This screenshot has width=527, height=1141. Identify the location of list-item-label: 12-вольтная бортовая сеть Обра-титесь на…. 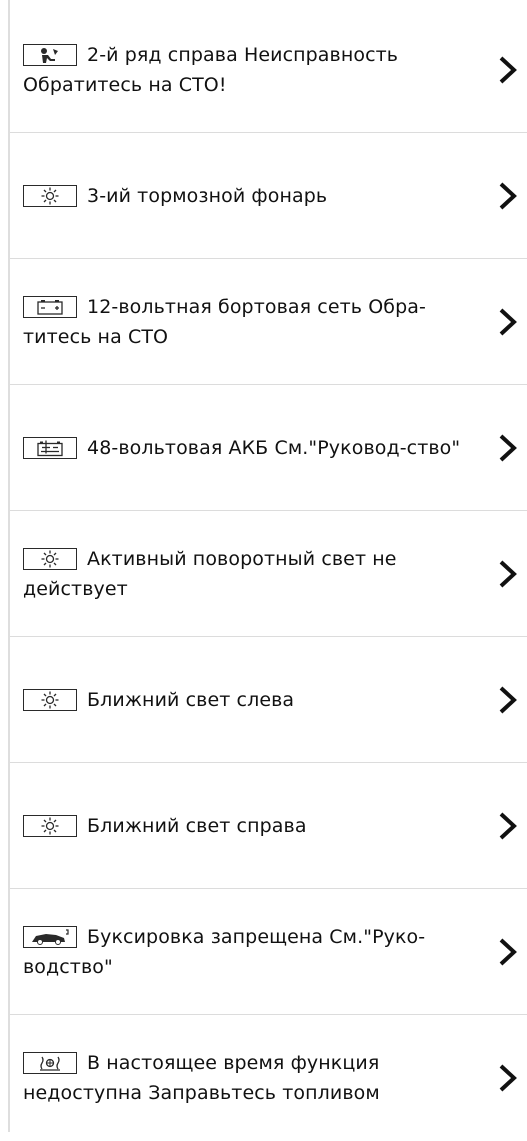
(224, 321).